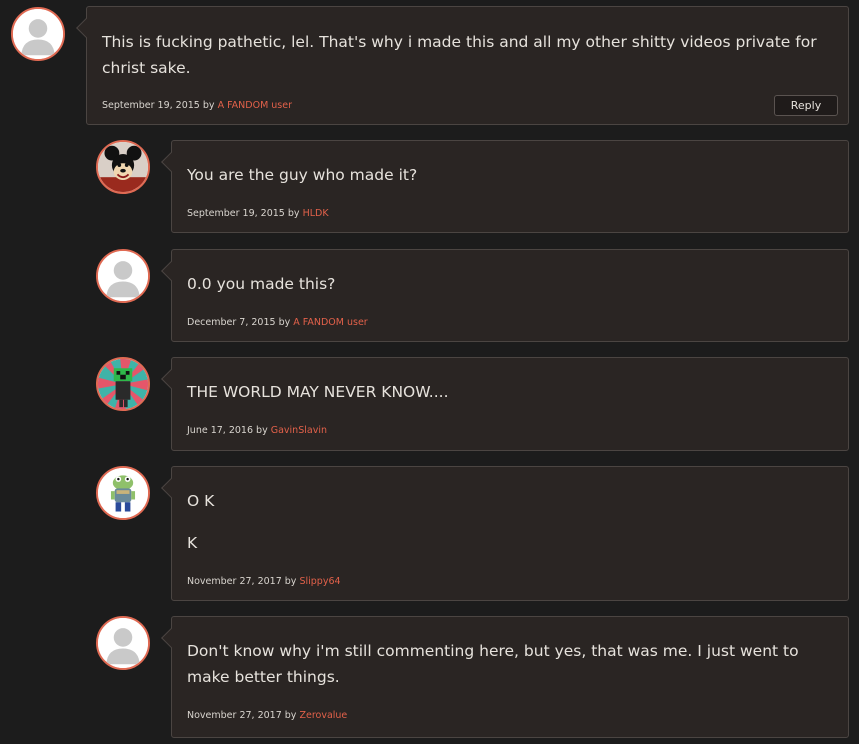  I want to click on comment-date: December 7, 2015, so click(231, 322).